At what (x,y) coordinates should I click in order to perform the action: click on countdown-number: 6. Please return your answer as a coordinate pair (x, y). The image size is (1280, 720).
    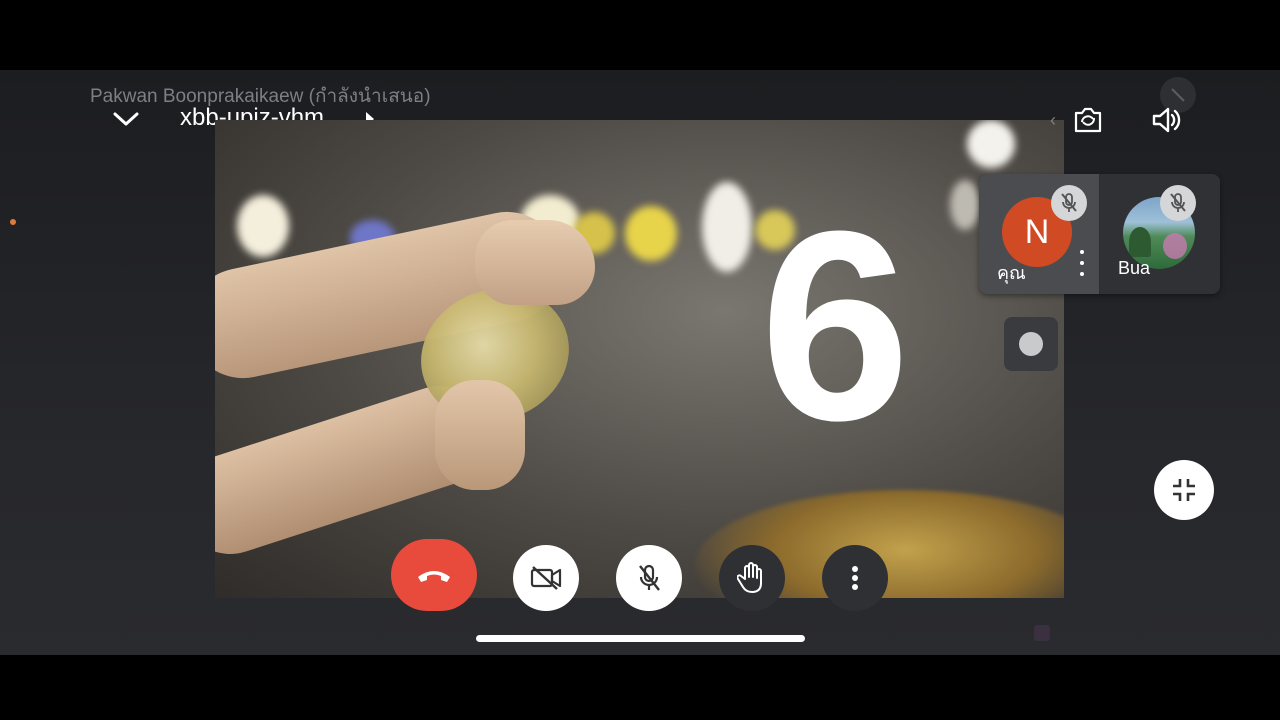
    Looking at the image, I should click on (835, 326).